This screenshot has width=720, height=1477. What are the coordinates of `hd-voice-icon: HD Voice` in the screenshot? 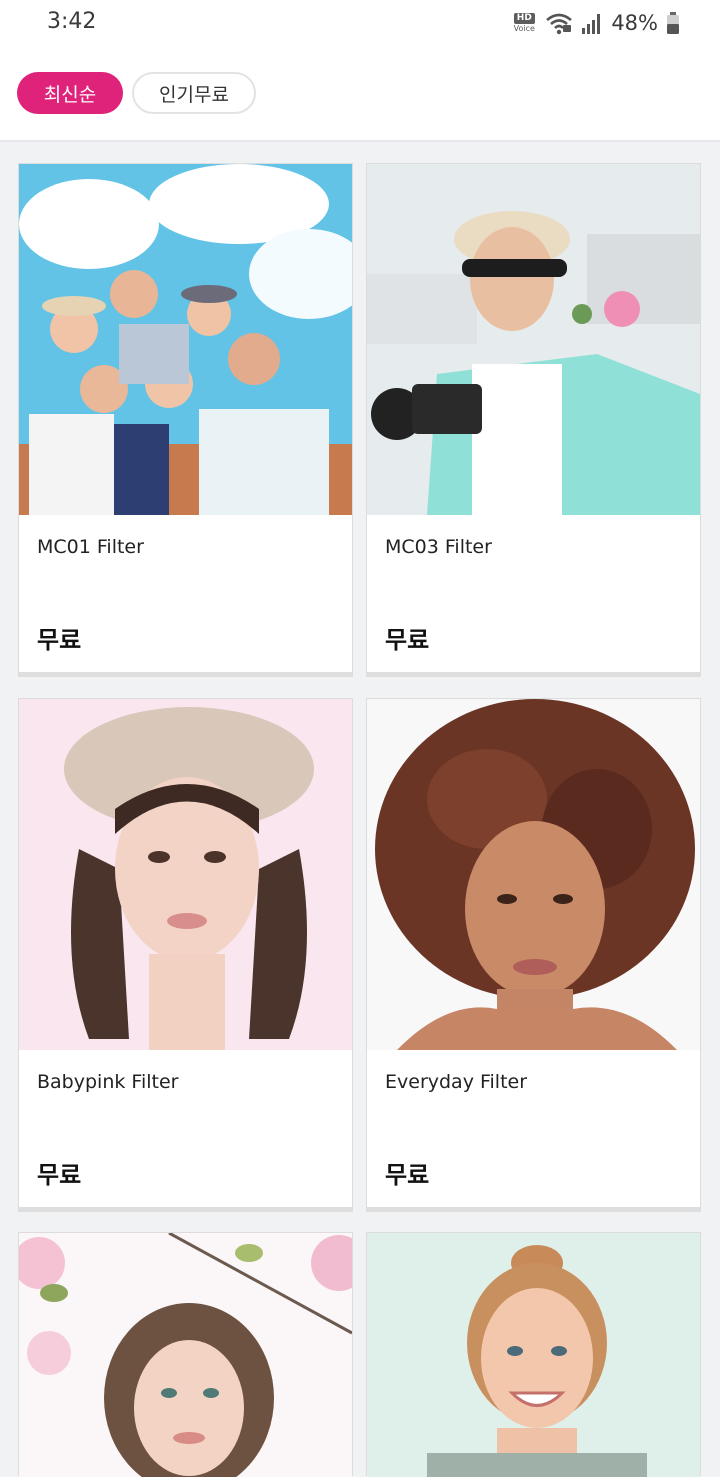 It's located at (524, 23).